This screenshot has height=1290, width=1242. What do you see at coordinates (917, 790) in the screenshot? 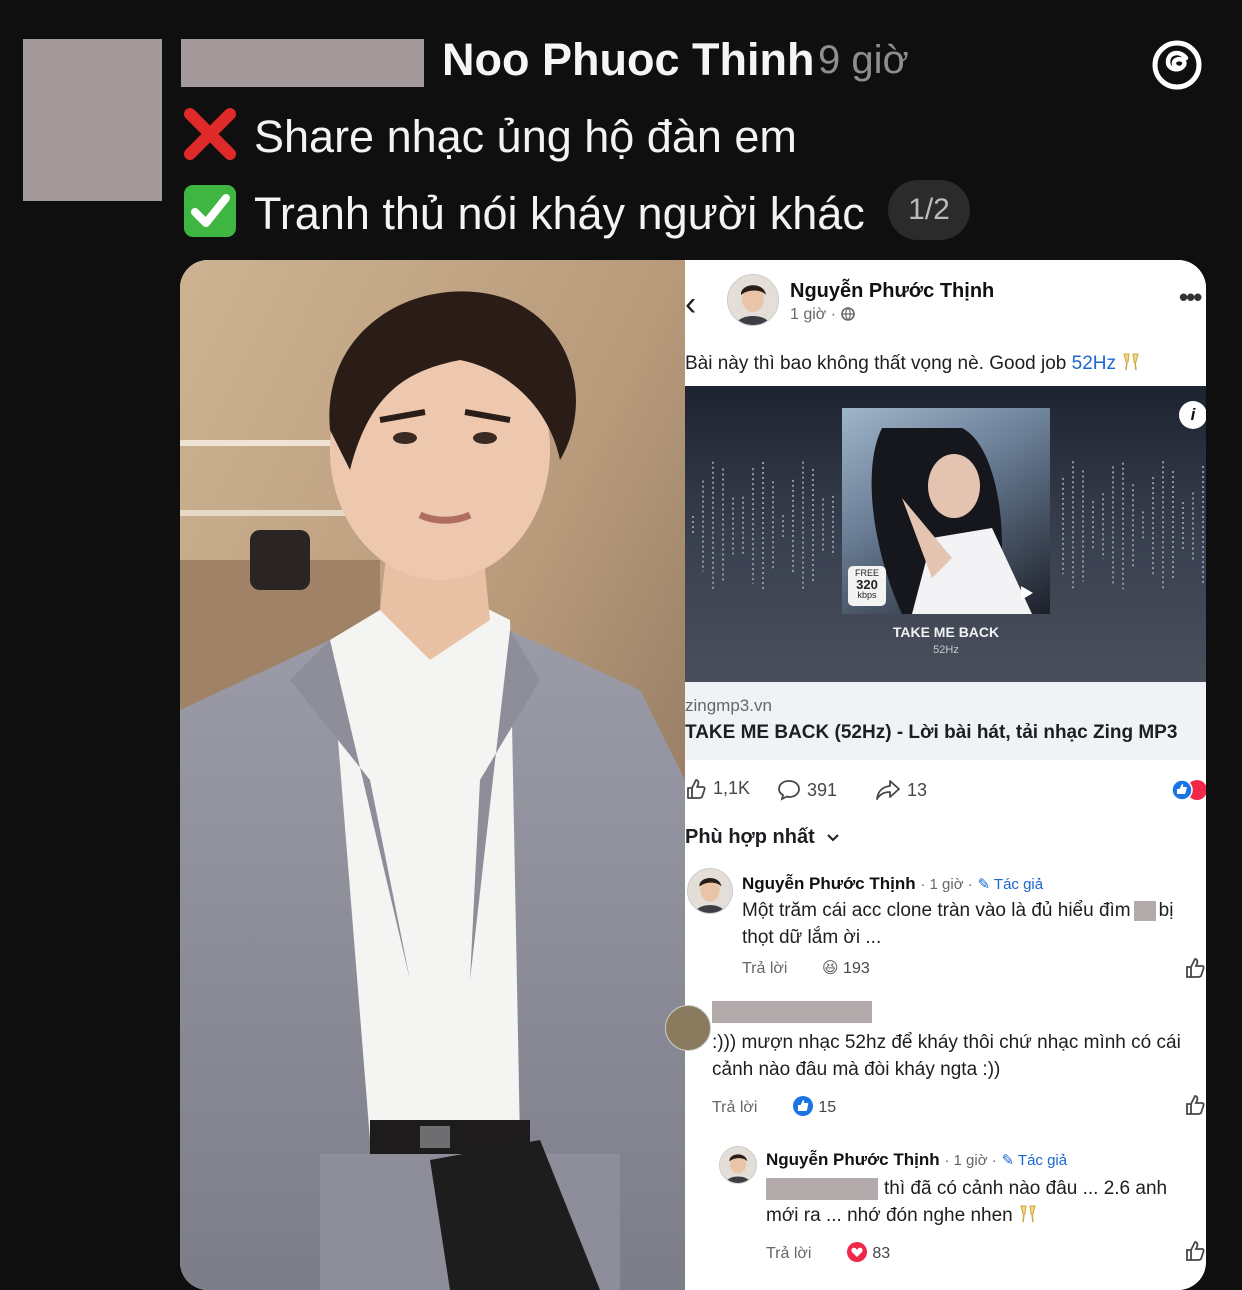
I see `share-count: 13` at bounding box center [917, 790].